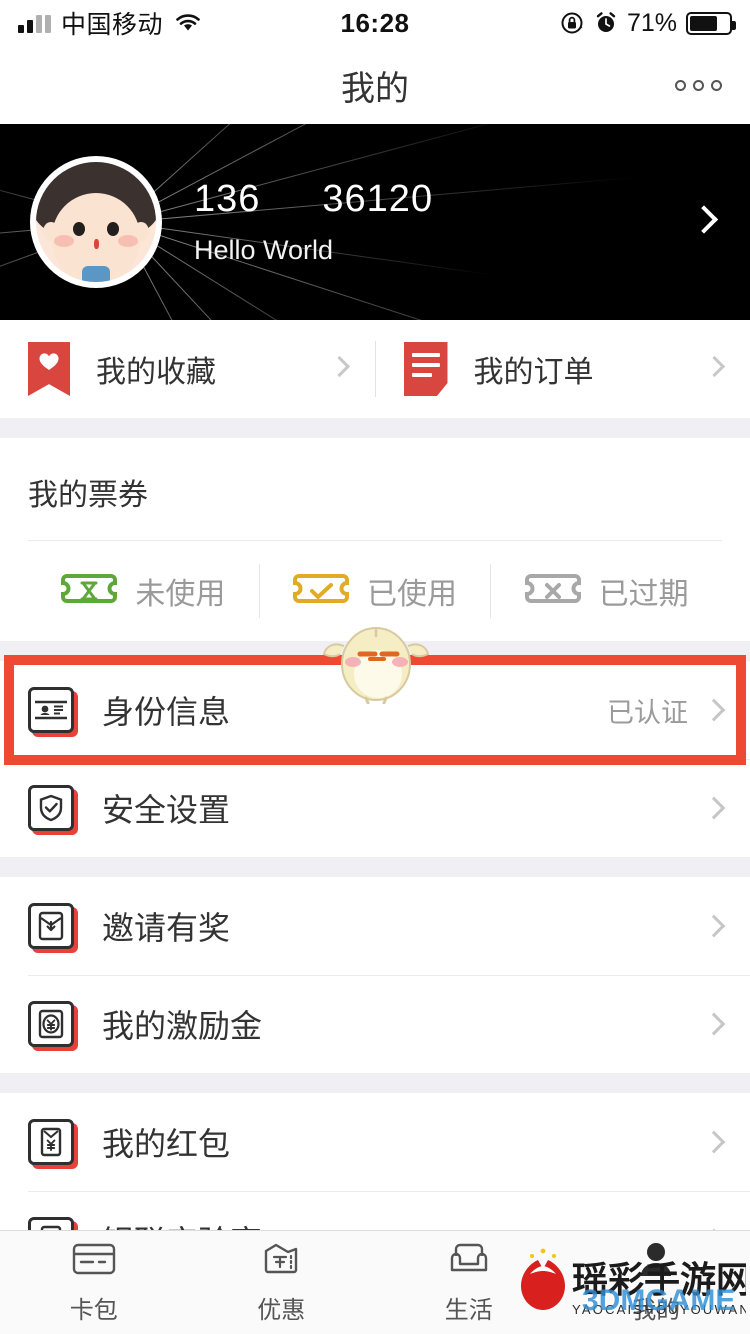 This screenshot has width=750, height=1334. I want to click on site-watermark: 瑶彩手游网 YAOCAISHOUYOUWANG 3DMGAME, so click(630, 1284).